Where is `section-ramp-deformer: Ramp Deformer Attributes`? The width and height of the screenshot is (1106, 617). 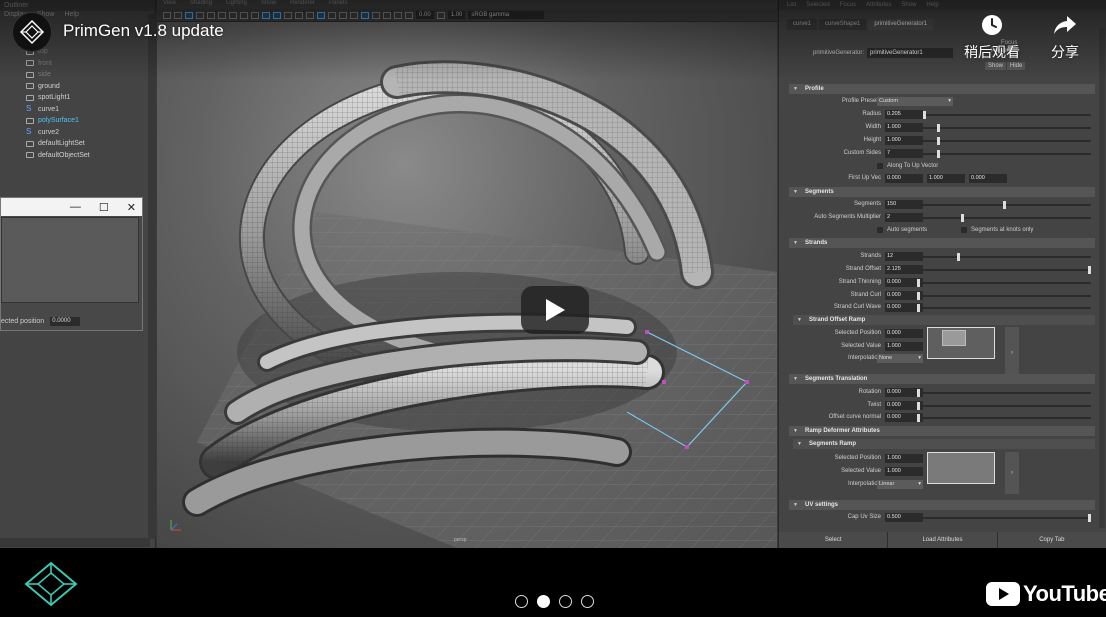
section-ramp-deformer: Ramp Deformer Attributes is located at coordinates (942, 431).